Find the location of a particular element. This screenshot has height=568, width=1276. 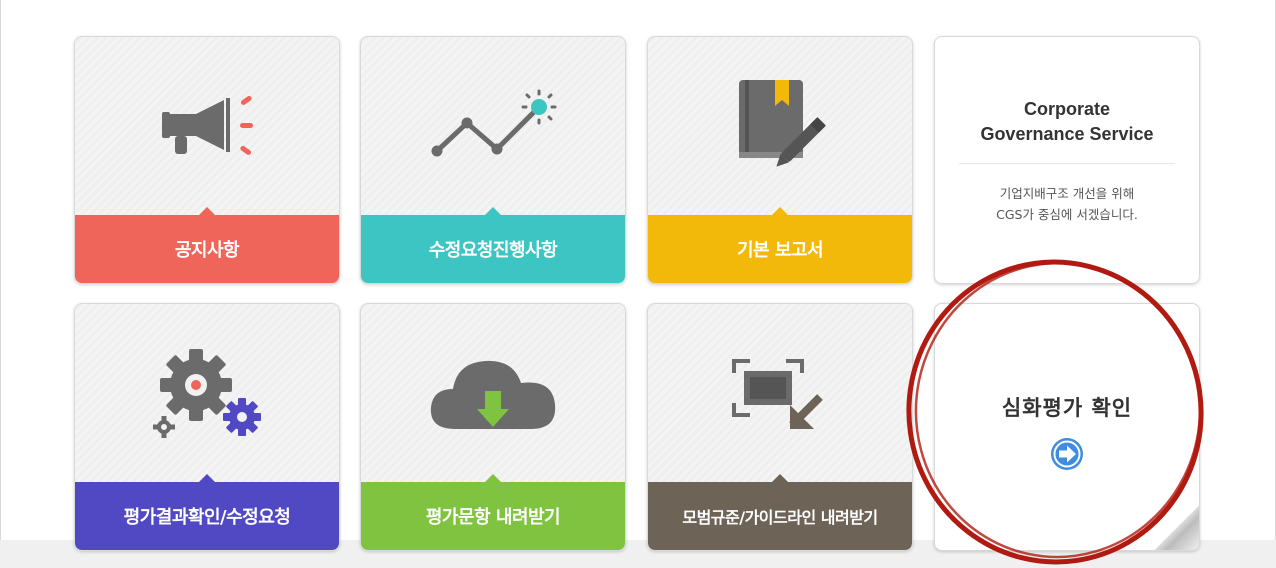

tile-evaluation-results-band: 평가결과확인/수정요청 is located at coordinates (207, 512).